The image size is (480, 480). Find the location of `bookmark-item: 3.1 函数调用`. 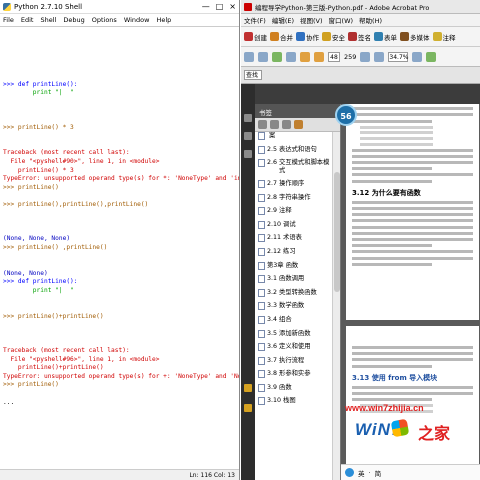

bookmark-item: 3.1 函数调用 is located at coordinates (295, 279).